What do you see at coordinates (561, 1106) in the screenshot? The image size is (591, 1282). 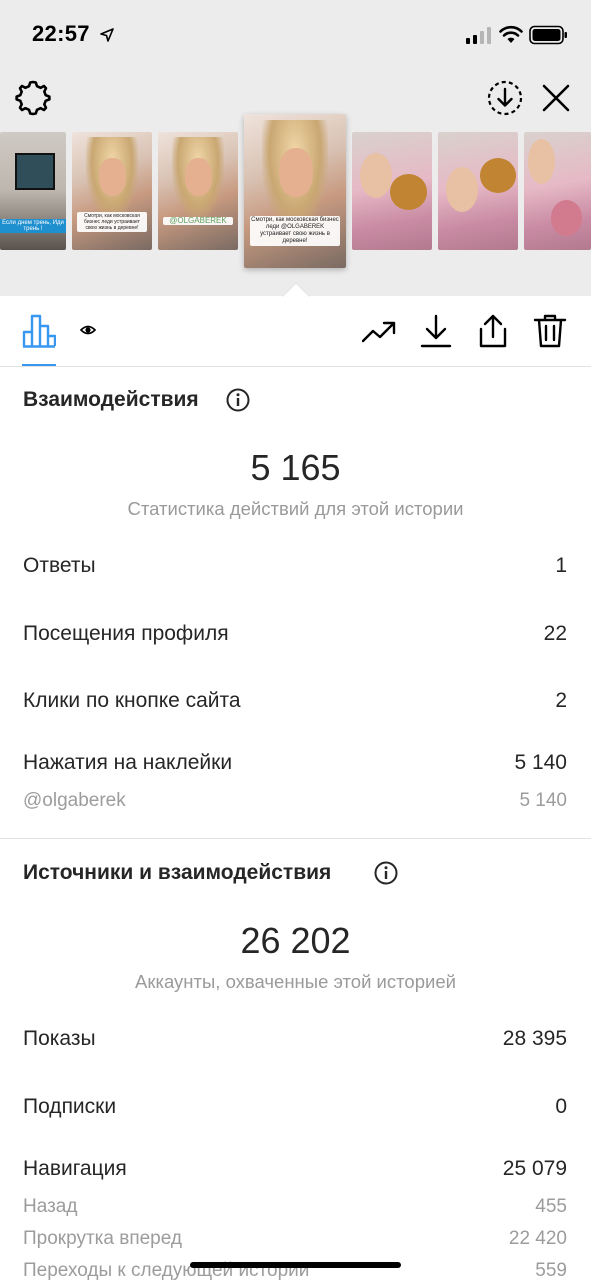 I see `metric-value: 0` at bounding box center [561, 1106].